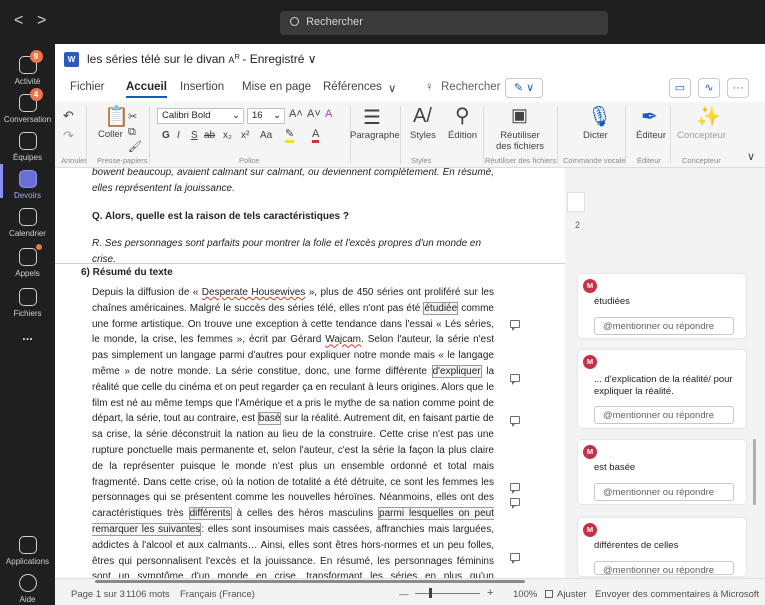 Image resolution: width=765 pixels, height=605 pixels. I want to click on tab-insertion: Insertion, so click(202, 87).